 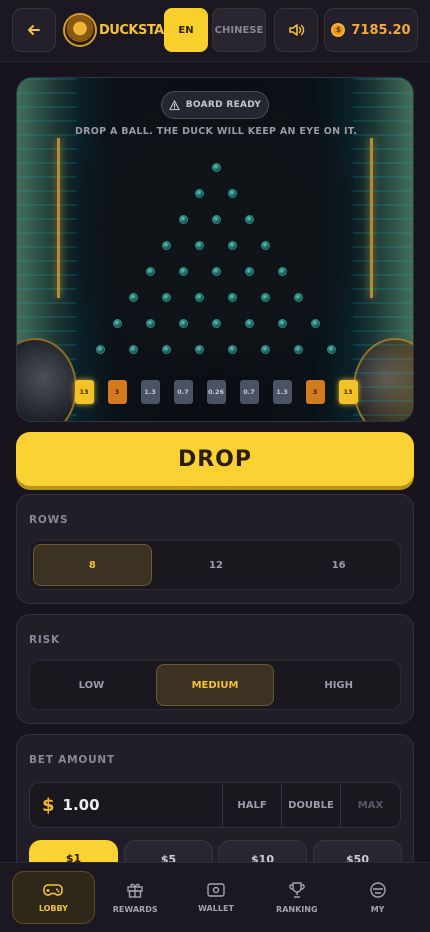 What do you see at coordinates (297, 890) in the screenshot?
I see `trophy-icon` at bounding box center [297, 890].